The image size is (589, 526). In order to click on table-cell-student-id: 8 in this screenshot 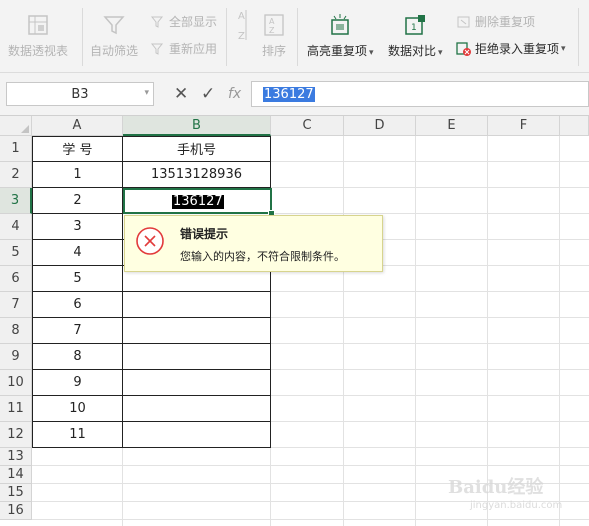, I will do `click(77, 356)`.